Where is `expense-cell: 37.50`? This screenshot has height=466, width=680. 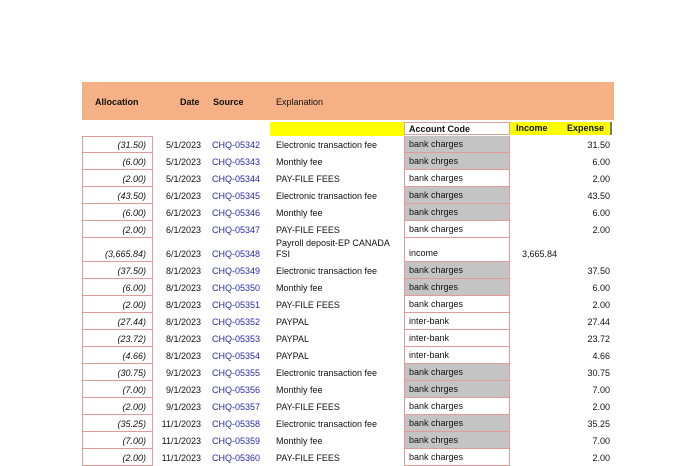 expense-cell: 37.50 is located at coordinates (598, 271).